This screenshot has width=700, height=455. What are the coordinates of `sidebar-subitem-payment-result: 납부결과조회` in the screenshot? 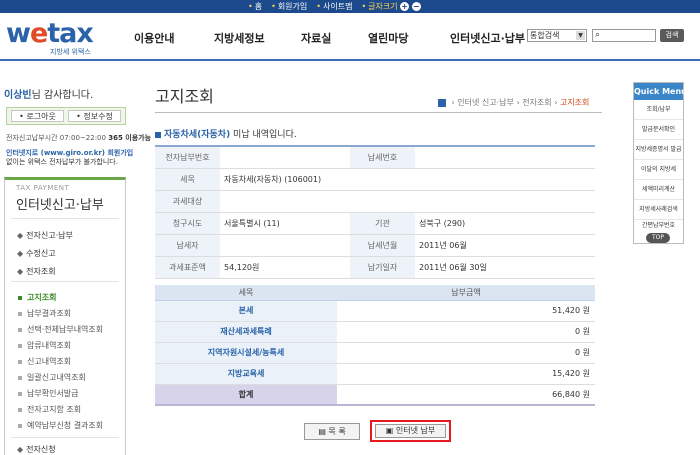 It's located at (44, 313).